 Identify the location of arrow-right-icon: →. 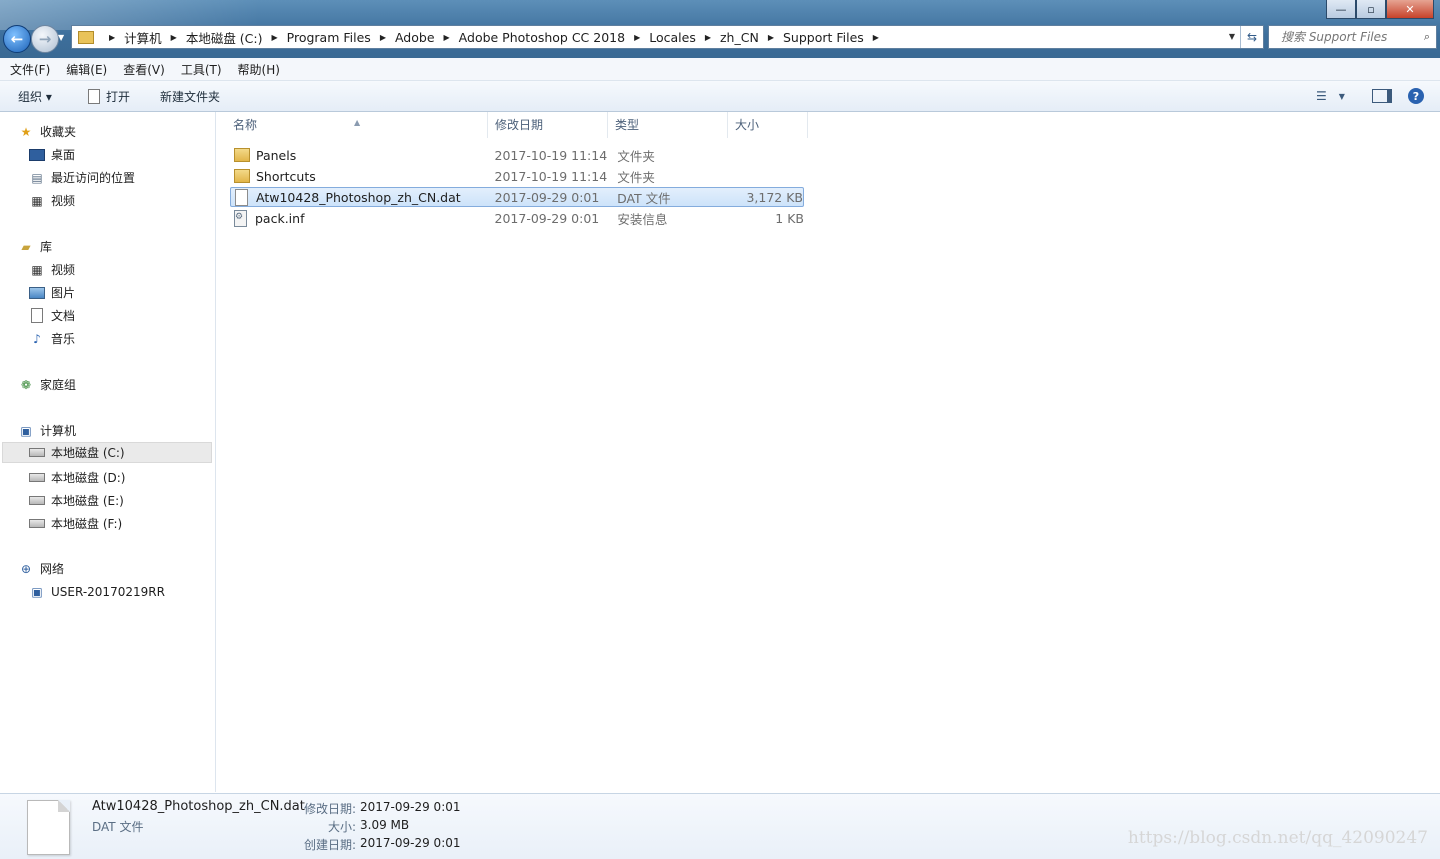
(45, 39).